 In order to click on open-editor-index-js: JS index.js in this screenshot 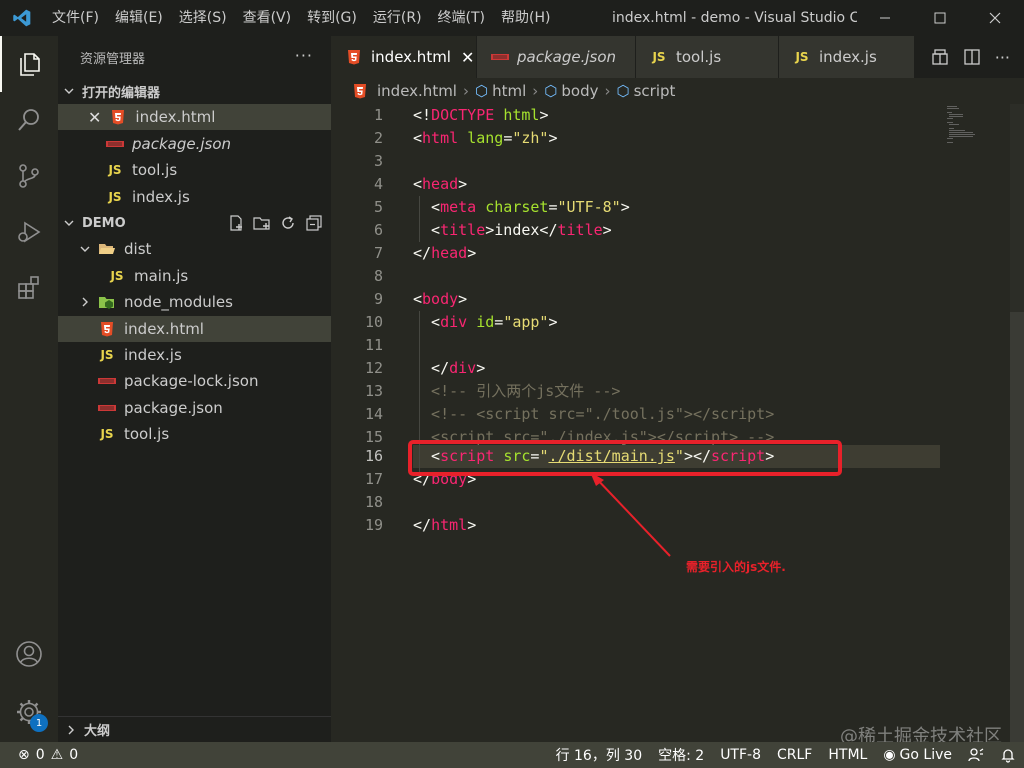, I will do `click(194, 197)`.